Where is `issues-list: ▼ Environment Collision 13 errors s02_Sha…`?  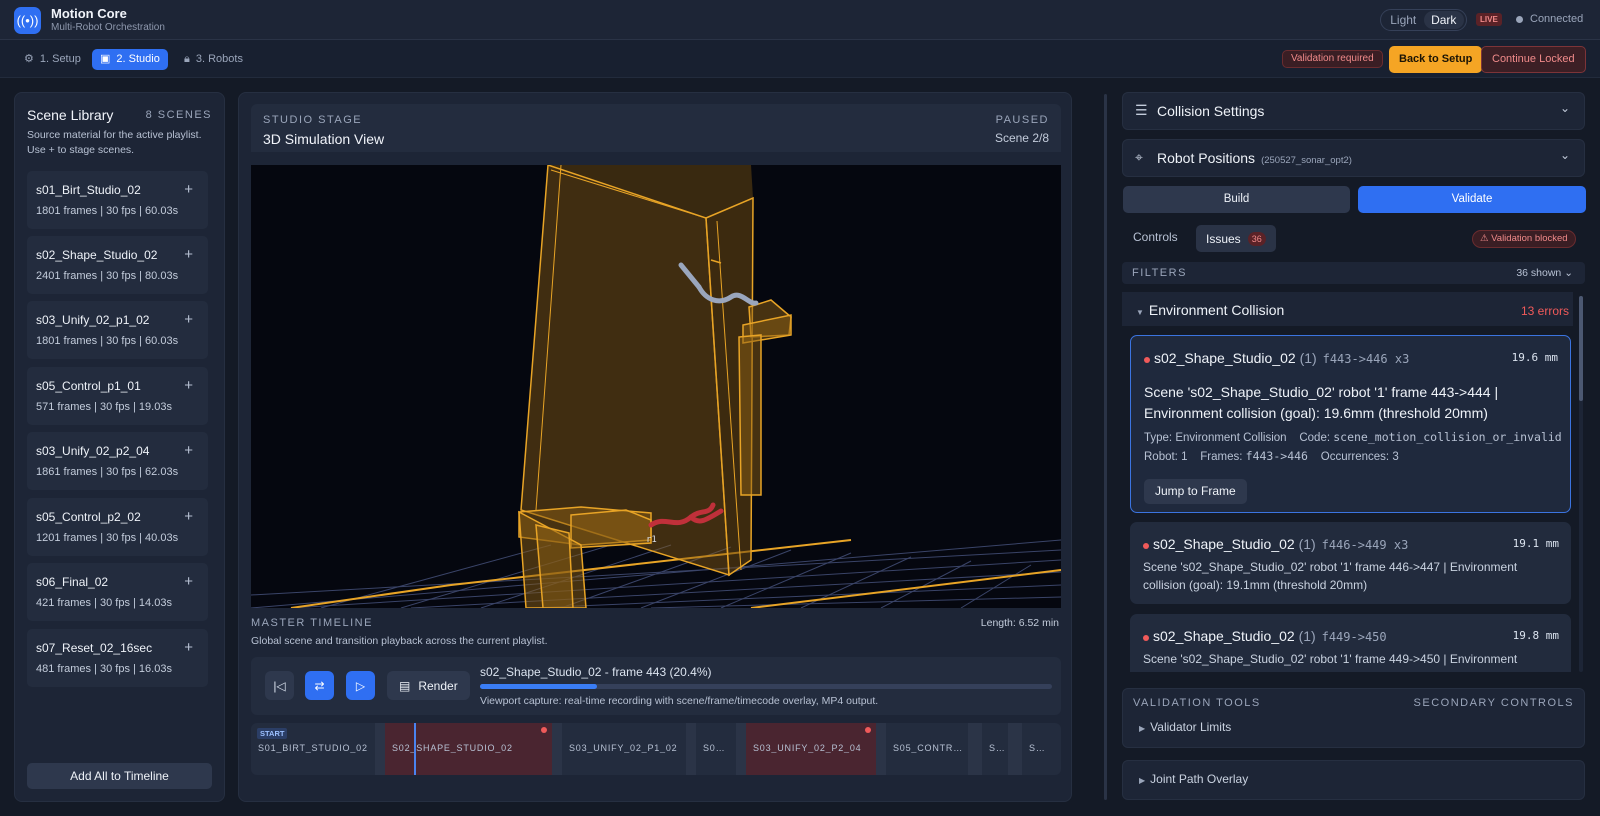 issues-list: ▼ Environment Collision 13 errors s02_Sha… is located at coordinates (1353, 482).